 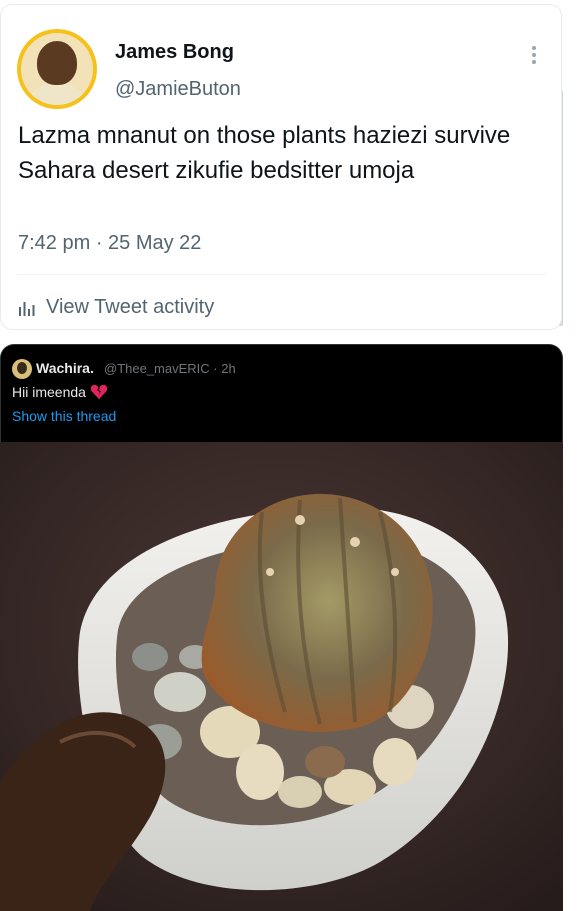 What do you see at coordinates (174, 52) in the screenshot?
I see `author-name: James Bong` at bounding box center [174, 52].